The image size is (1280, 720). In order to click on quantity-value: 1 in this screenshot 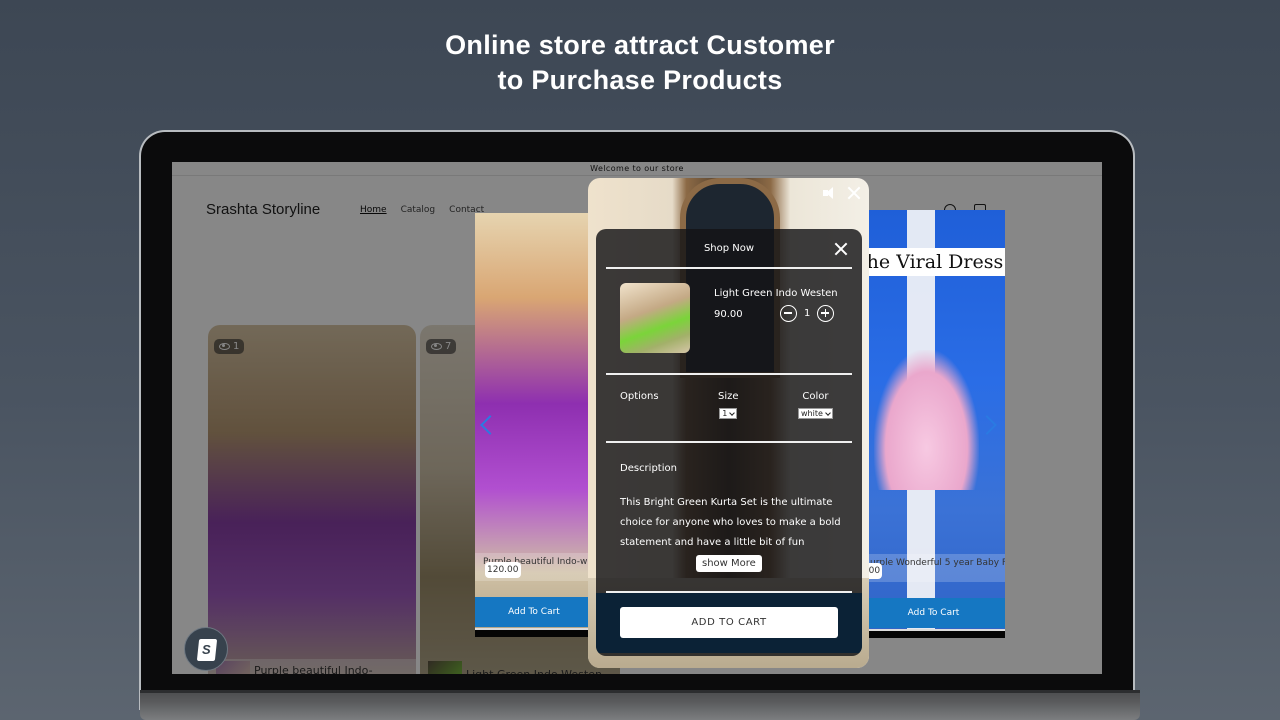, I will do `click(807, 313)`.